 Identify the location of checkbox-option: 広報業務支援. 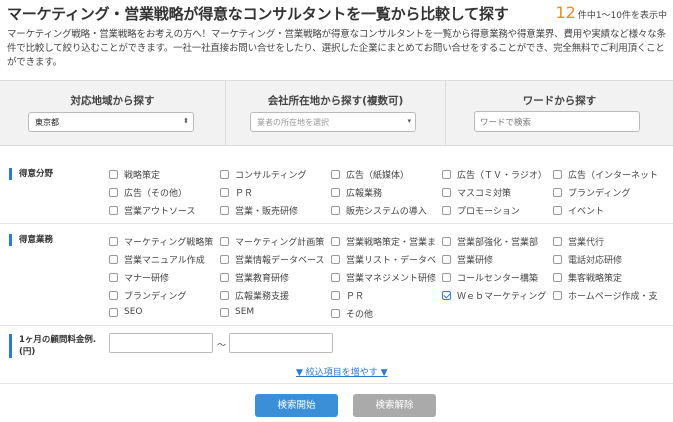
(274, 295).